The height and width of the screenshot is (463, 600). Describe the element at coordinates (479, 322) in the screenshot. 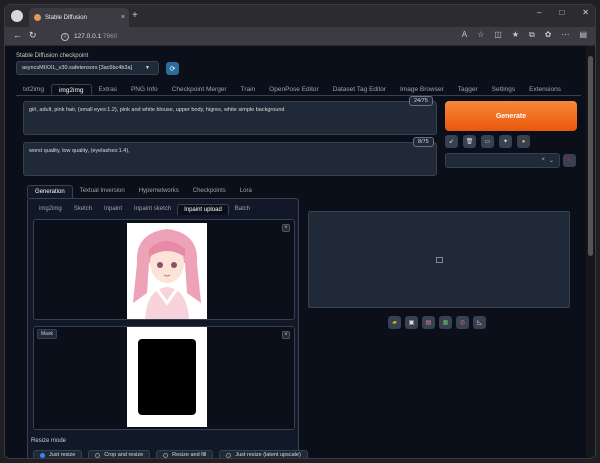

I see `send-to-extras-icon: ◺` at that location.